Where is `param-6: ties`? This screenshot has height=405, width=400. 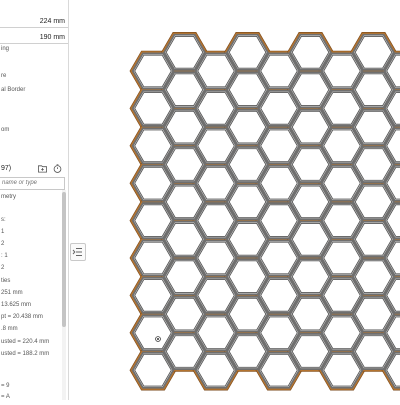 param-6: ties is located at coordinates (6, 281).